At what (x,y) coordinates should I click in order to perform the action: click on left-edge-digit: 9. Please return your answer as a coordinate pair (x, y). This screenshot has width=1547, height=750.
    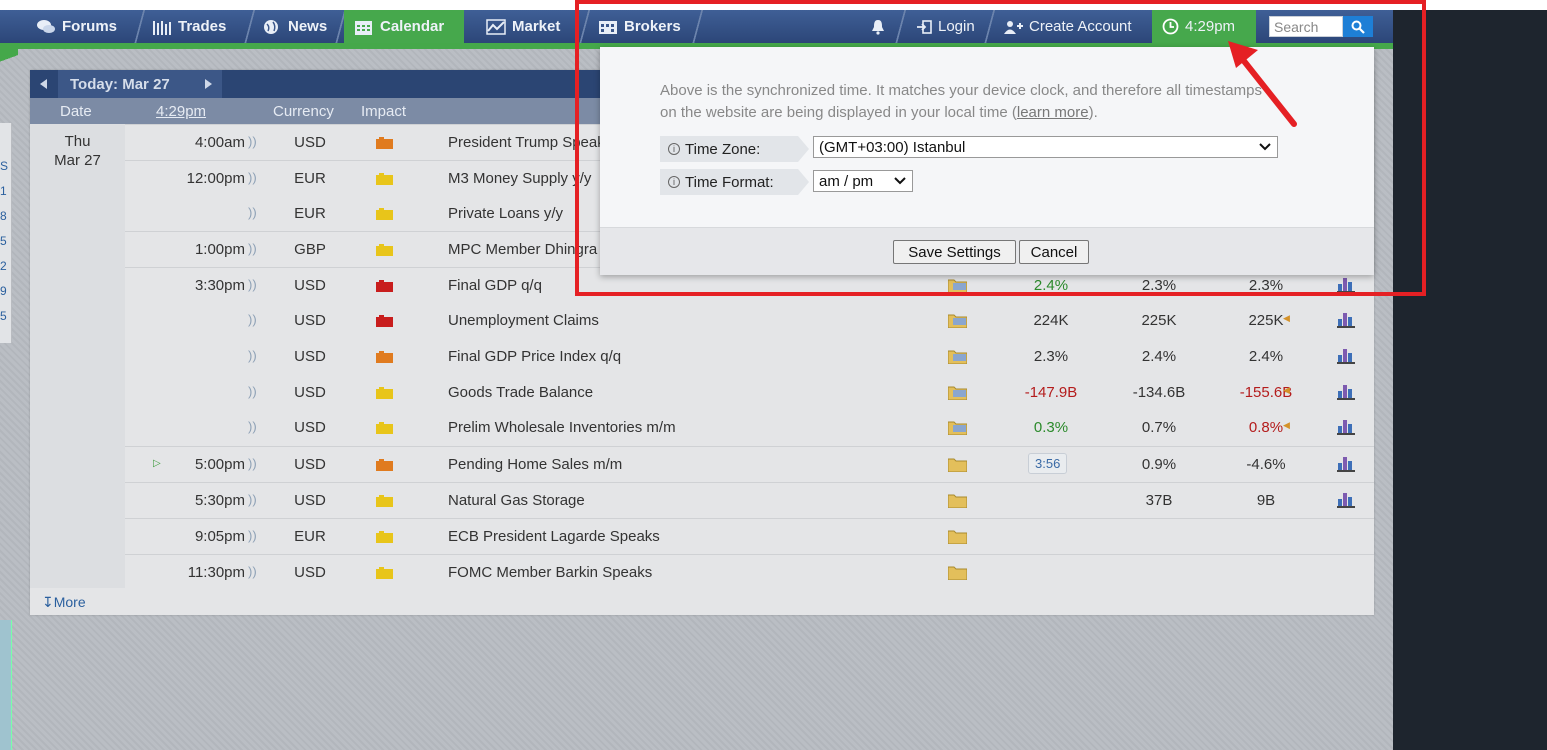
    Looking at the image, I should click on (3, 291).